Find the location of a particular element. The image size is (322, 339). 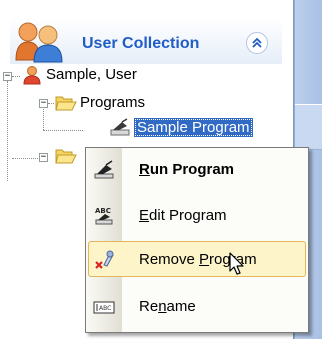

menu-item-rename: ABC Rename is located at coordinates (197, 307).